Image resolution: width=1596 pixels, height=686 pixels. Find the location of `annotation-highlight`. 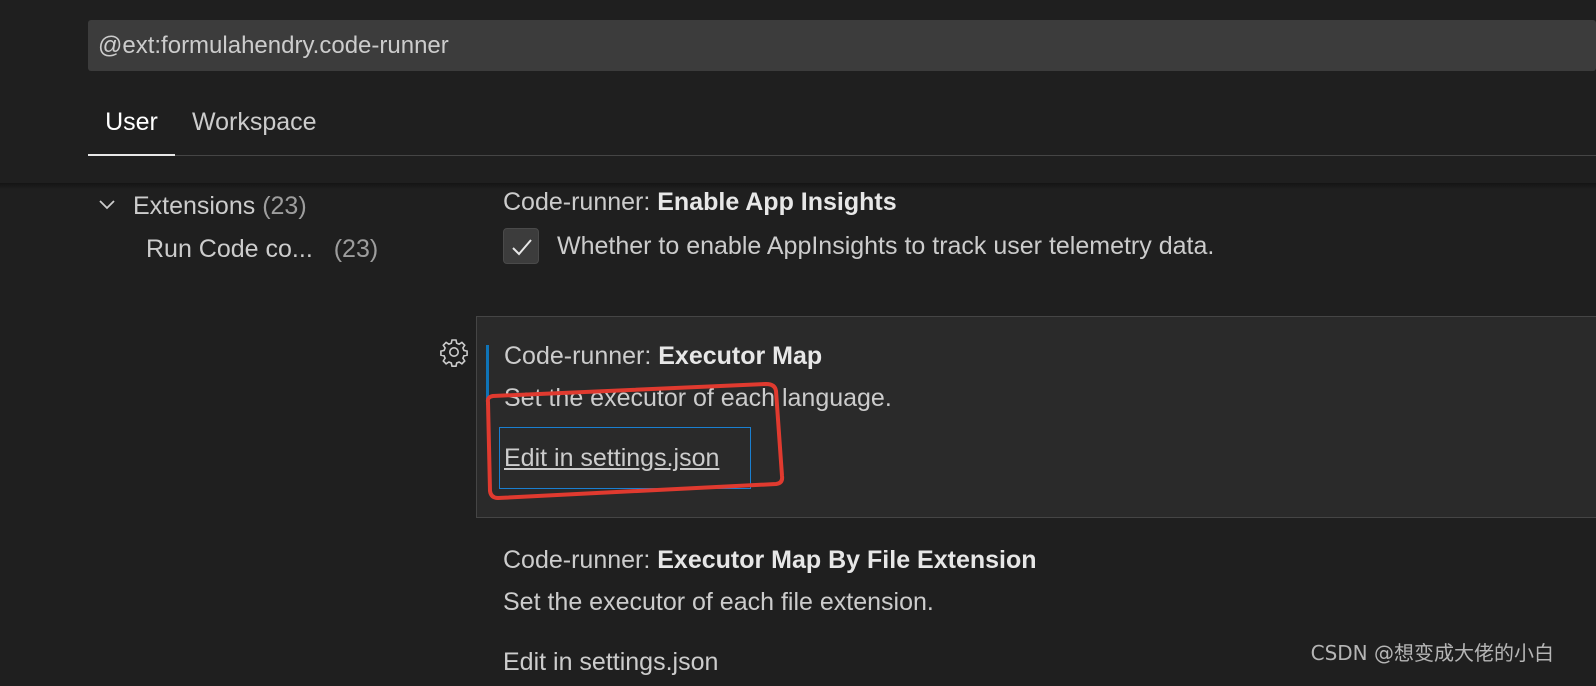

annotation-highlight is located at coordinates (635, 441).